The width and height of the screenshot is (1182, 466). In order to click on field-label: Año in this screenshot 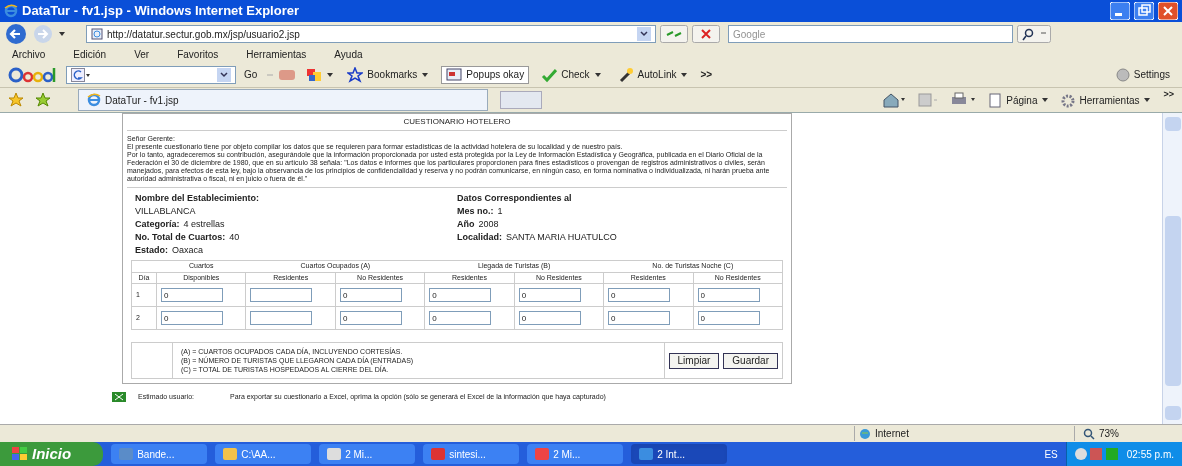, I will do `click(466, 224)`.